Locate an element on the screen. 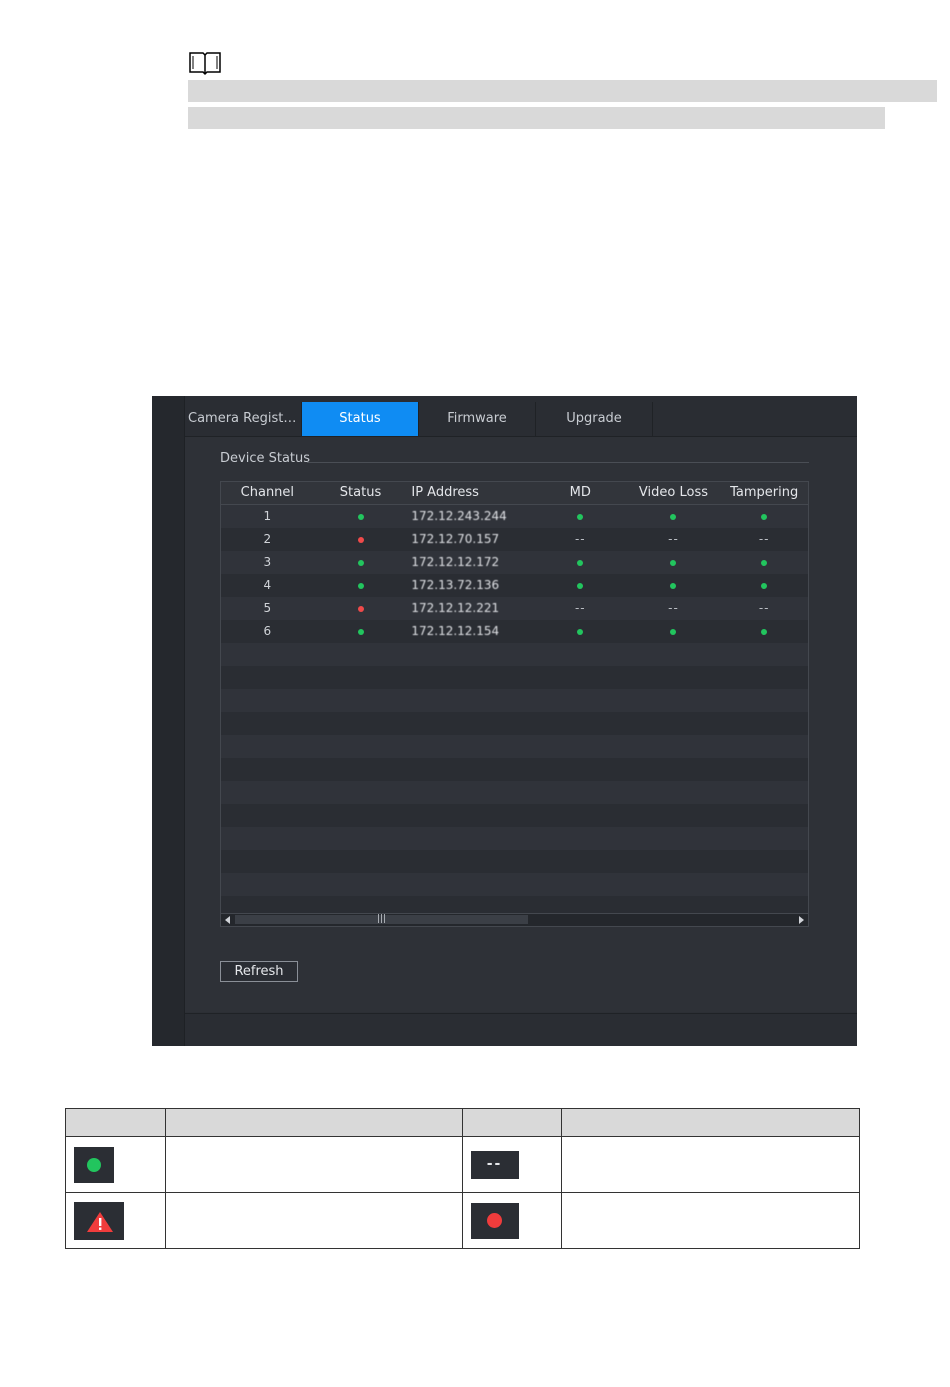 Image resolution: width=950 pixels, height=1387 pixels. ip-address-cell: 172.12.12.221 is located at coordinates (470, 608).